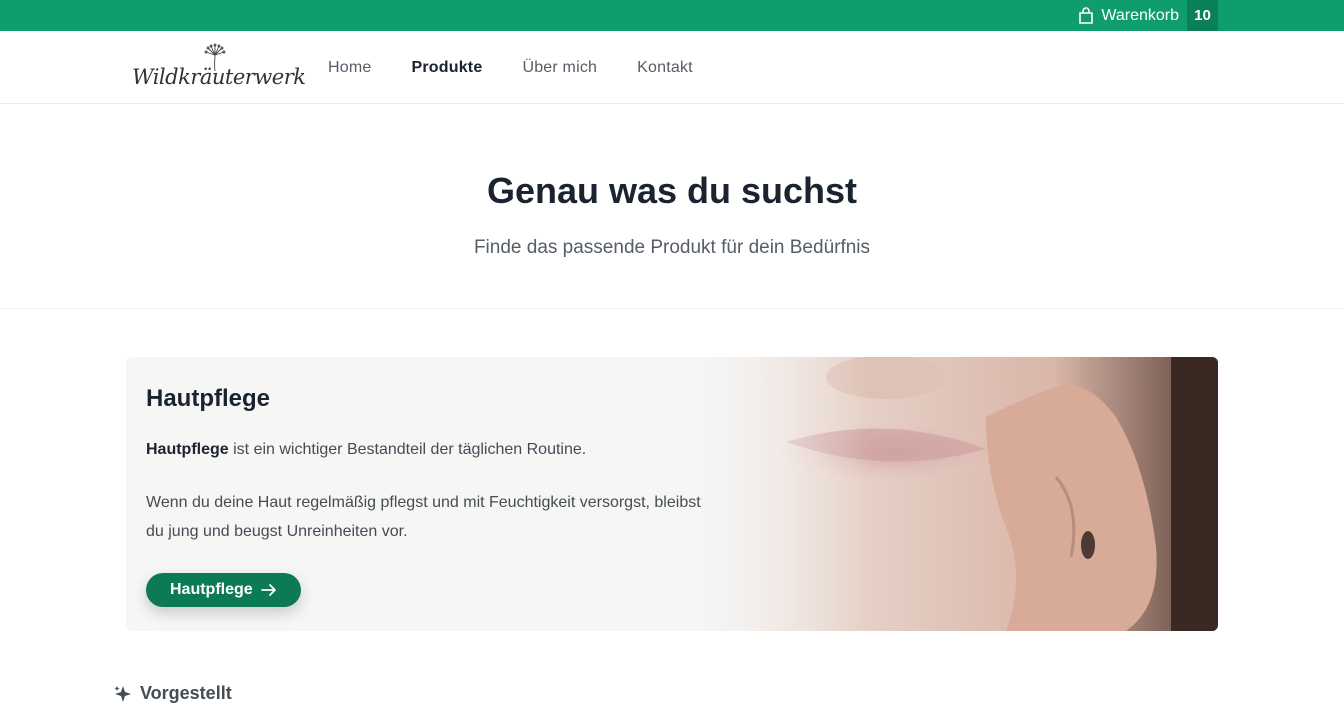  I want to click on sparkle-icon, so click(122, 693).